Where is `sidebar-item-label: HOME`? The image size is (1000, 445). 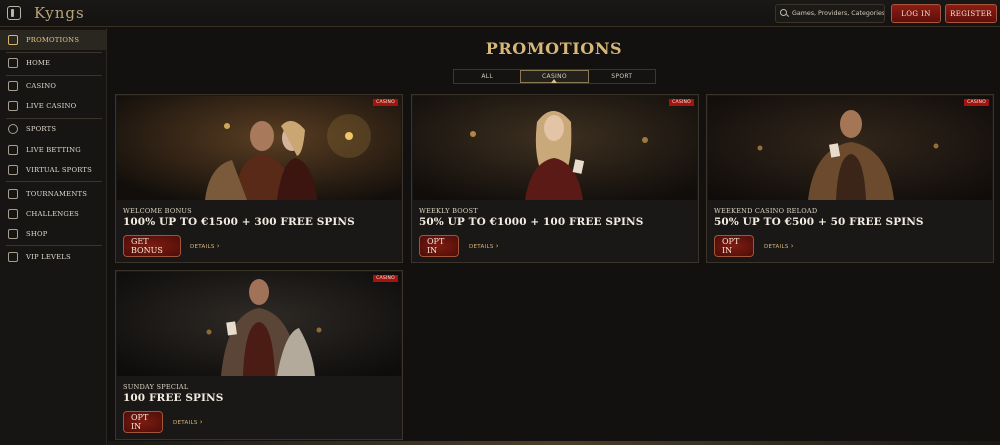
sidebar-item-label: HOME is located at coordinates (38, 63).